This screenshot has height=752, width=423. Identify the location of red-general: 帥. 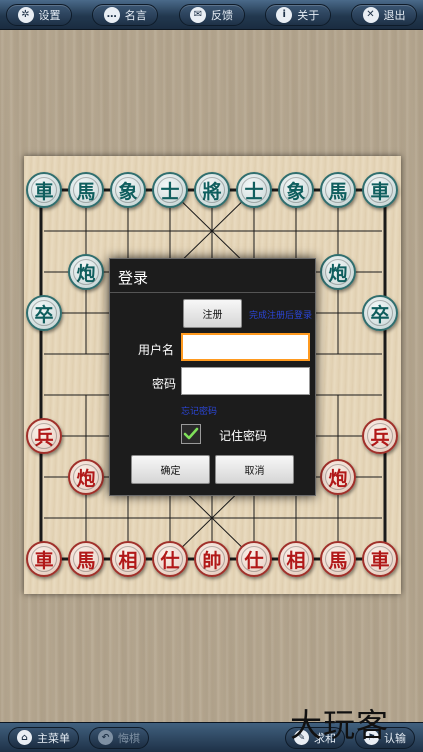
(212, 559).